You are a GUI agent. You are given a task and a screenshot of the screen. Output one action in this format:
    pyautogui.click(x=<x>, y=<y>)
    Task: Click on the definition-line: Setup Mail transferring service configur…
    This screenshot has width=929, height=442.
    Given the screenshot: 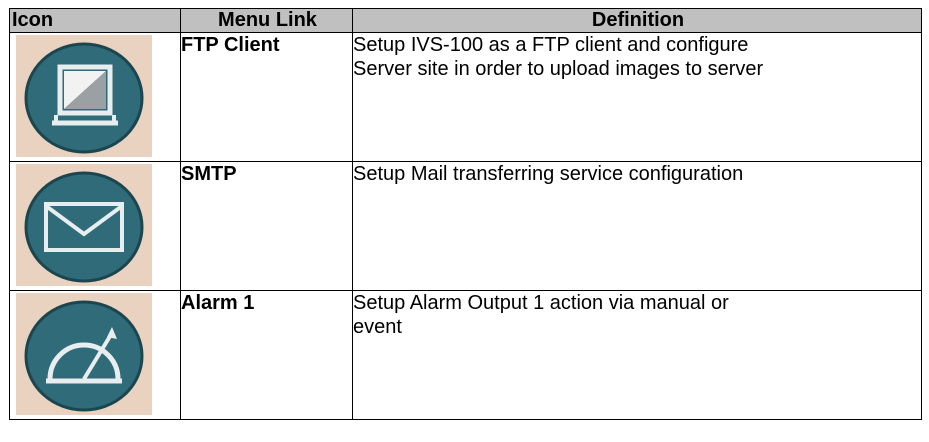 What is the action you would take?
    pyautogui.click(x=548, y=174)
    